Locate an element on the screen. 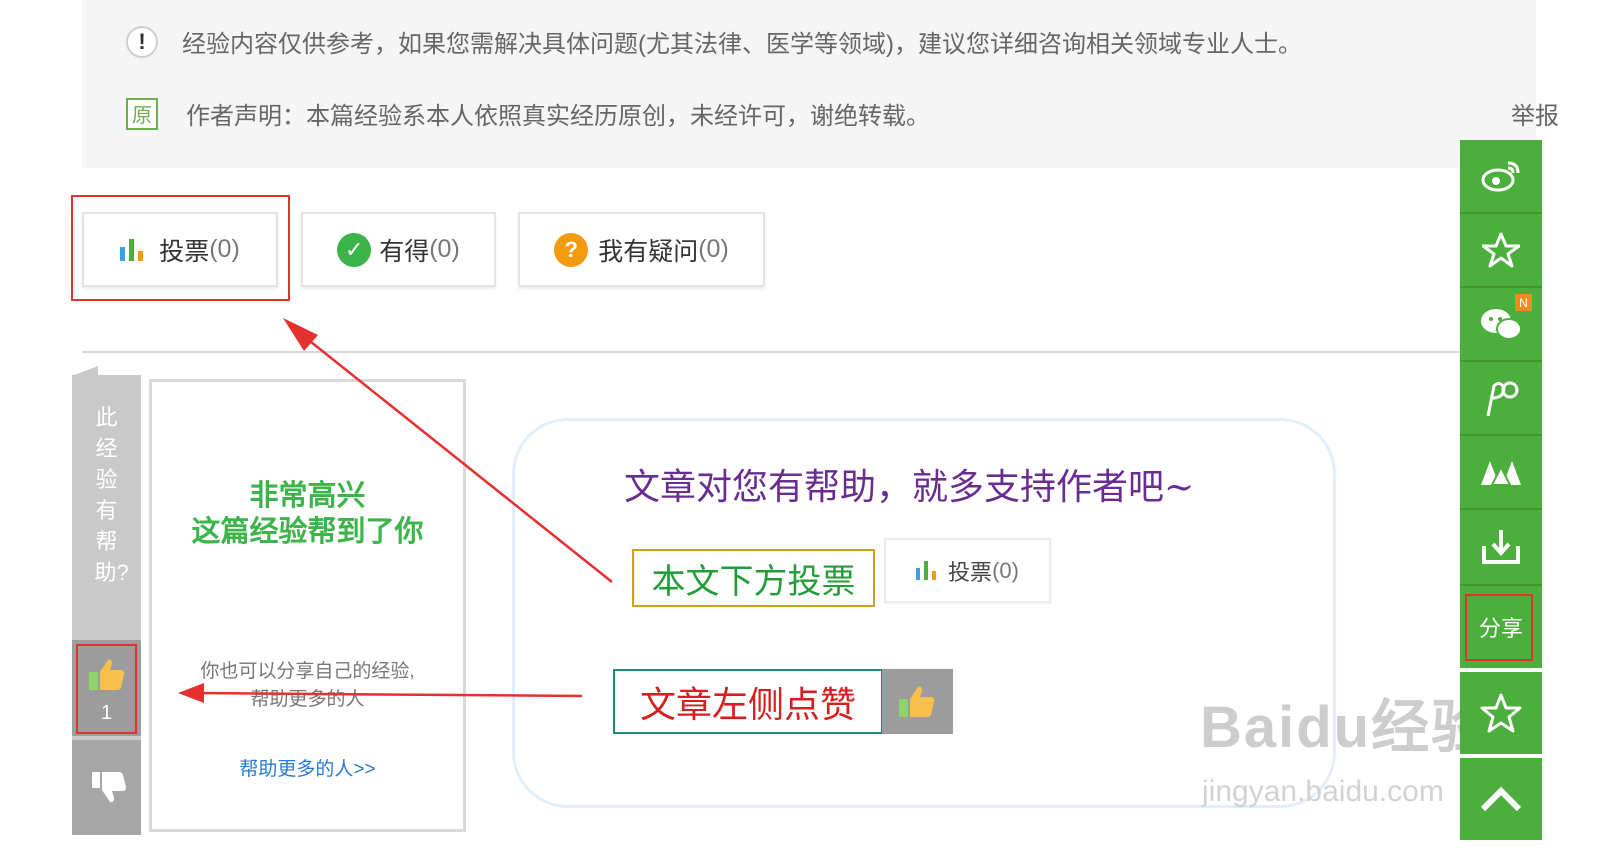  douban-share-button is located at coordinates (1501, 472).